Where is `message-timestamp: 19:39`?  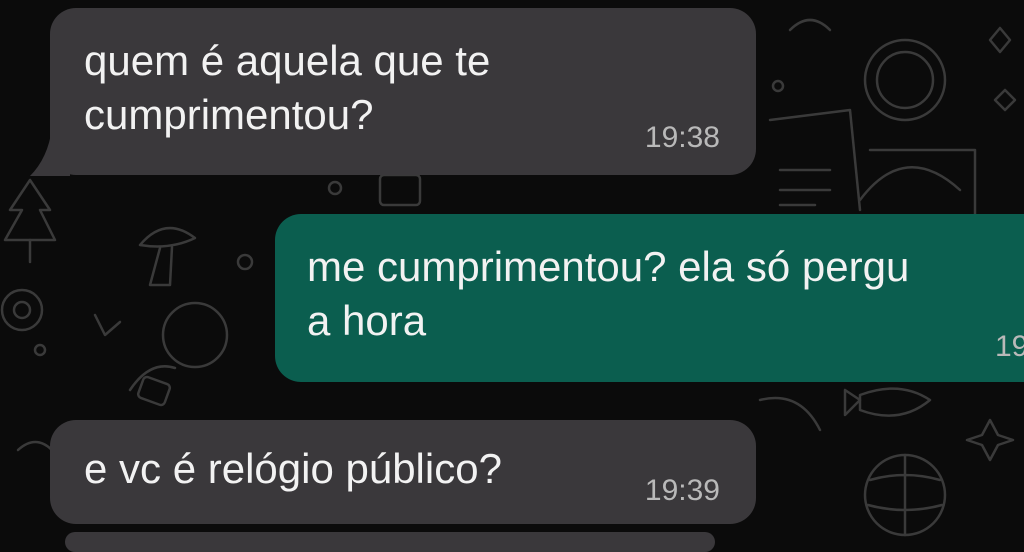 message-timestamp: 19:39 is located at coordinates (682, 490).